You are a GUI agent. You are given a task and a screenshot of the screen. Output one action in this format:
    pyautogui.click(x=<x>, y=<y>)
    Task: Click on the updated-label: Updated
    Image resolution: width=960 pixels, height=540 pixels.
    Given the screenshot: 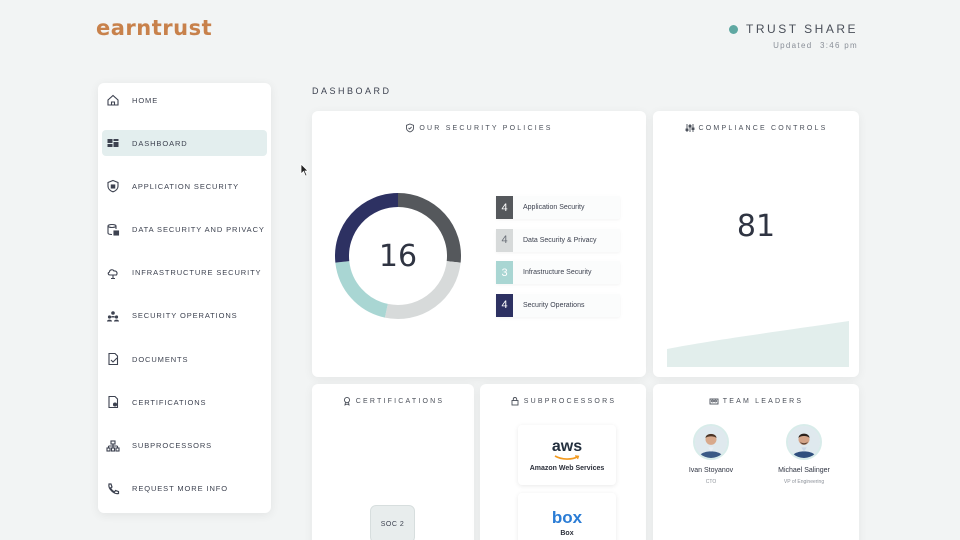 What is the action you would take?
    pyautogui.click(x=793, y=45)
    